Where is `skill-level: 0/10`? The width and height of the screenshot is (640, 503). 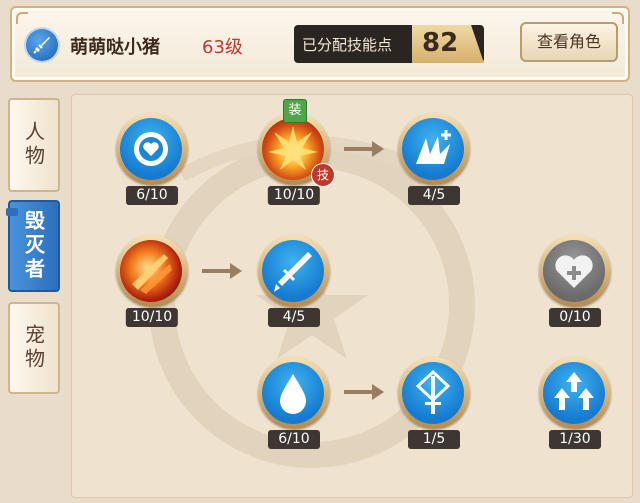
skill-level: 0/10 is located at coordinates (575, 317).